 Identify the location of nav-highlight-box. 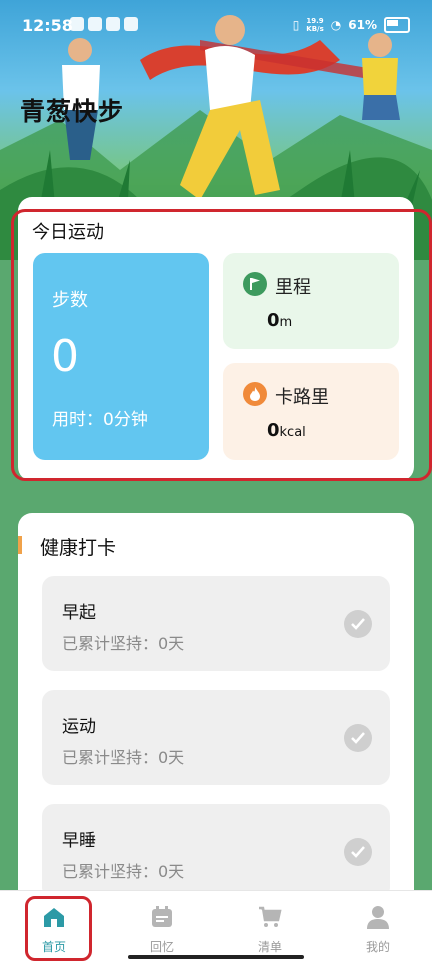
(58, 928).